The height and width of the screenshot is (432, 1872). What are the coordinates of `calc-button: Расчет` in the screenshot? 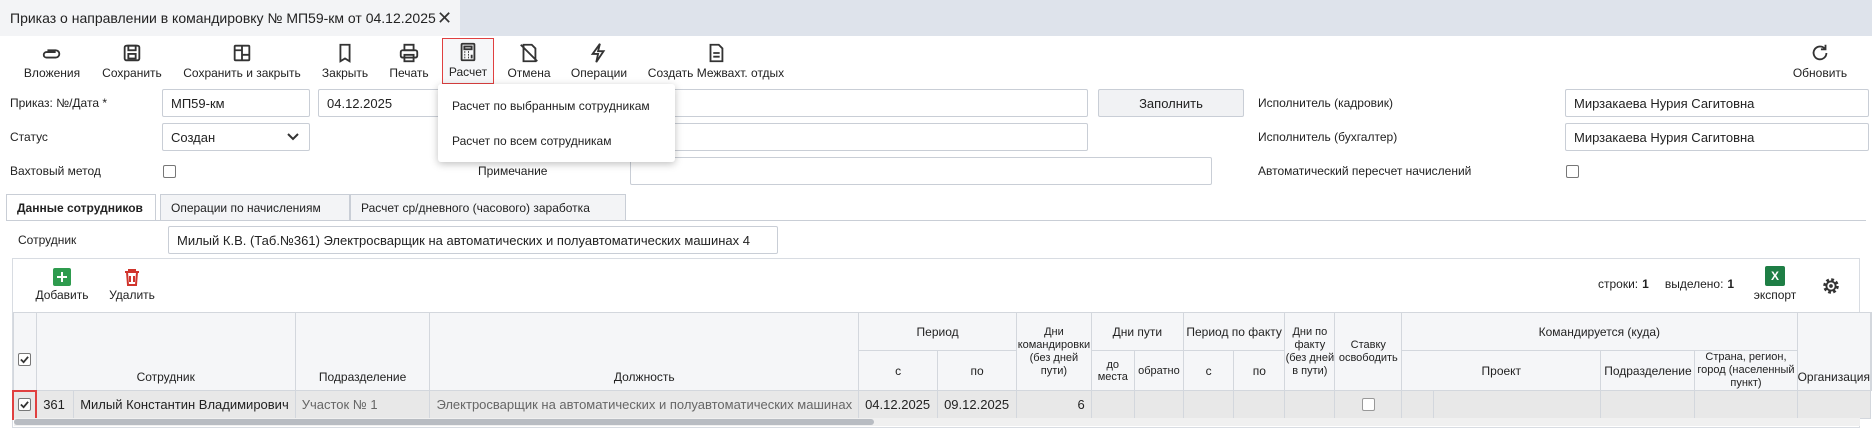 It's located at (468, 61).